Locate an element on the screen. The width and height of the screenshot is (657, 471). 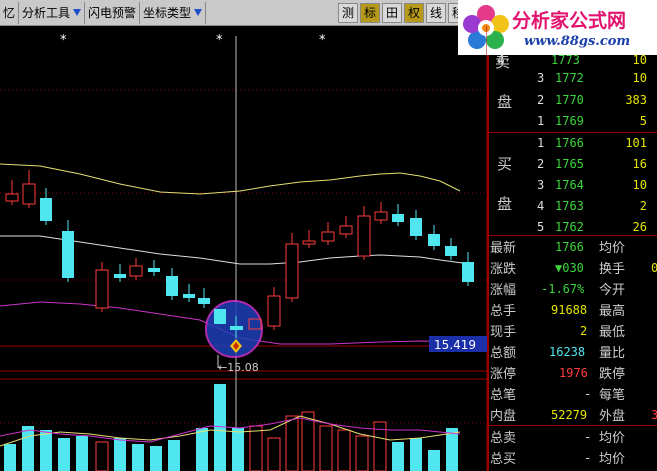
sell-row: 2 1770 383 is located at coordinates (573, 99).